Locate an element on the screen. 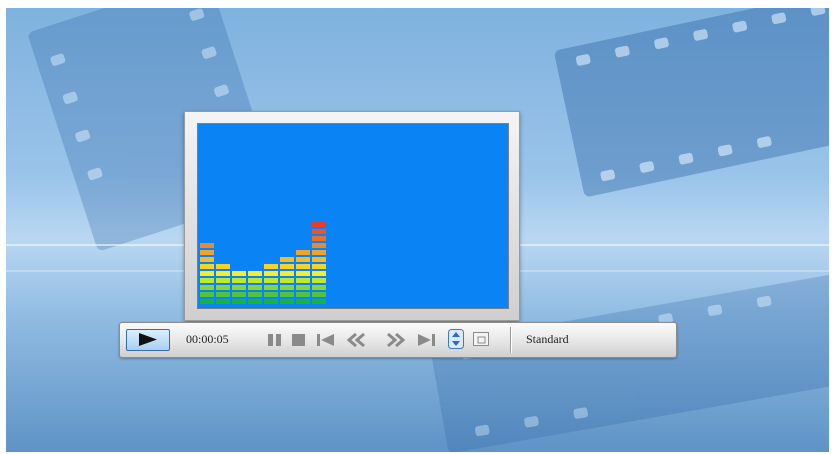 The width and height of the screenshot is (835, 454). audio-visualizer is located at coordinates (263, 263).